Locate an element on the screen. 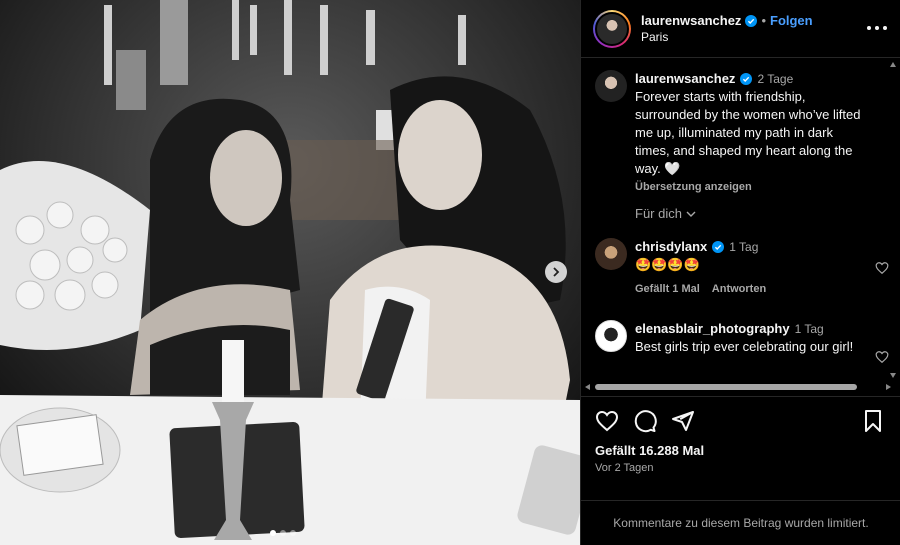 This screenshot has width=900, height=545. comment-text: 🤩🤩🤩🤩 is located at coordinates (667, 264).